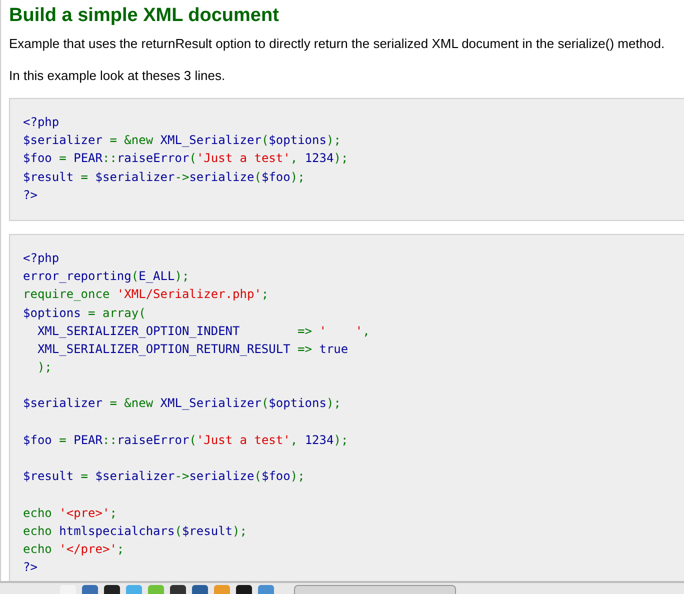 This screenshot has width=684, height=594. Describe the element at coordinates (337, 44) in the screenshot. I see `paragraph: Example that uses the returnResult option to directly return the serialized XML document in the serialize() method.` at that location.